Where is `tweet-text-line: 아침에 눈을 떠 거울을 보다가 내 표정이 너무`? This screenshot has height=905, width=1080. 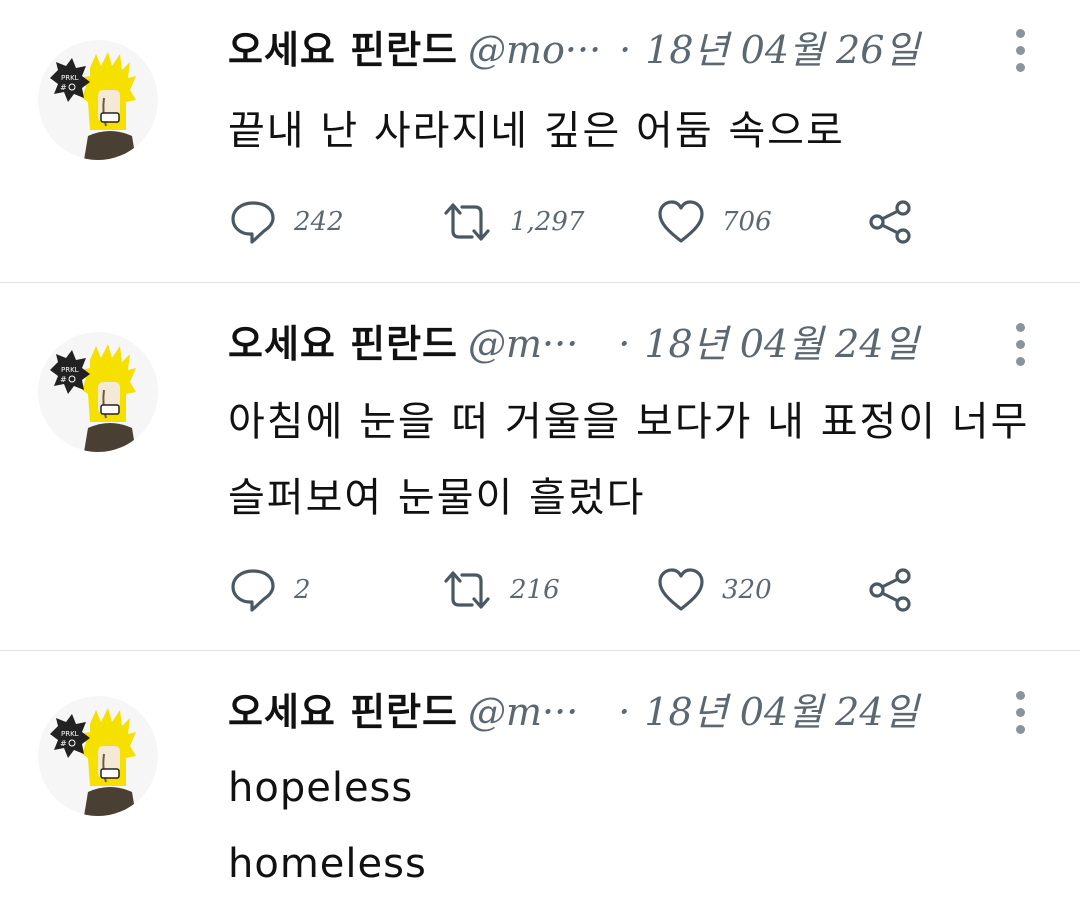
tweet-text-line: 아침에 눈을 떠 거울을 보다가 내 표정이 너무 is located at coordinates (629, 422).